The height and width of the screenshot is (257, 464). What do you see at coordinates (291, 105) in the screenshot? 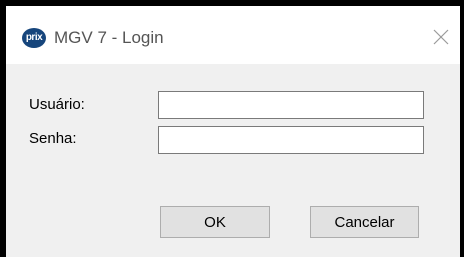
I see `username-field` at bounding box center [291, 105].